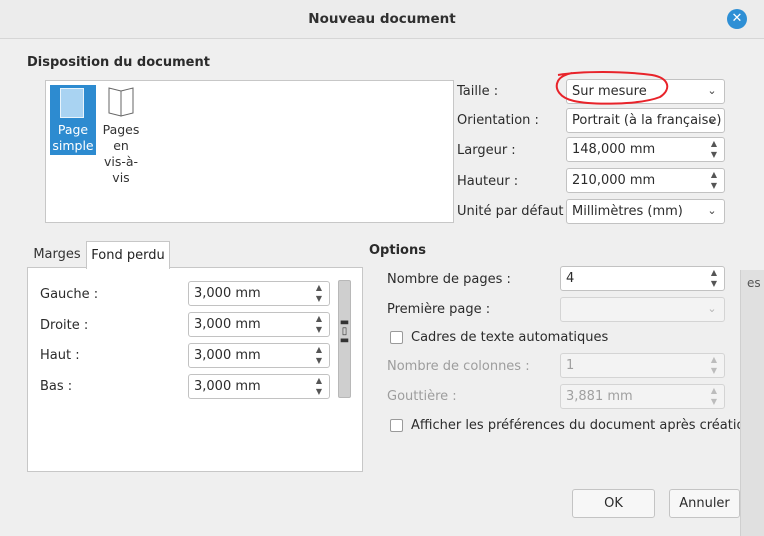 Image resolution: width=764 pixels, height=536 pixels. I want to click on bas-value: 3,000 mm, so click(227, 386).